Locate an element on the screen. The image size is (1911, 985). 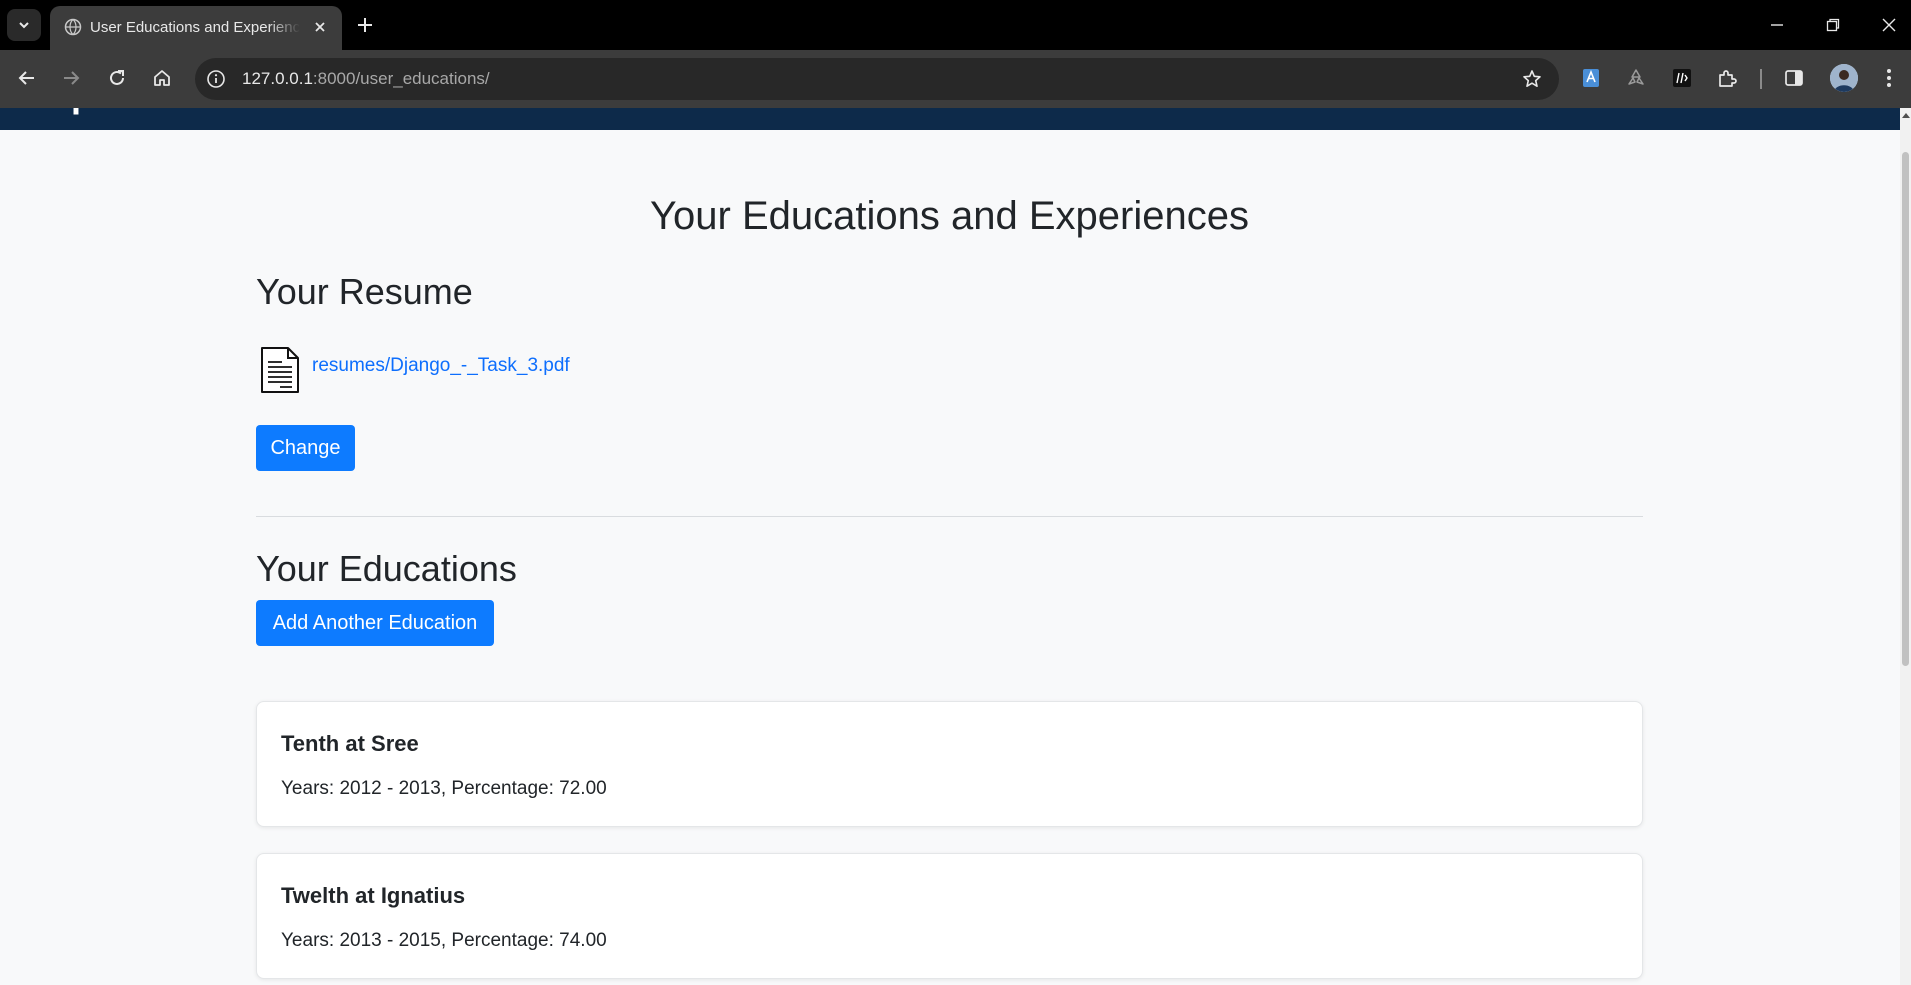
scrollbar-thumb is located at coordinates (1905, 409).